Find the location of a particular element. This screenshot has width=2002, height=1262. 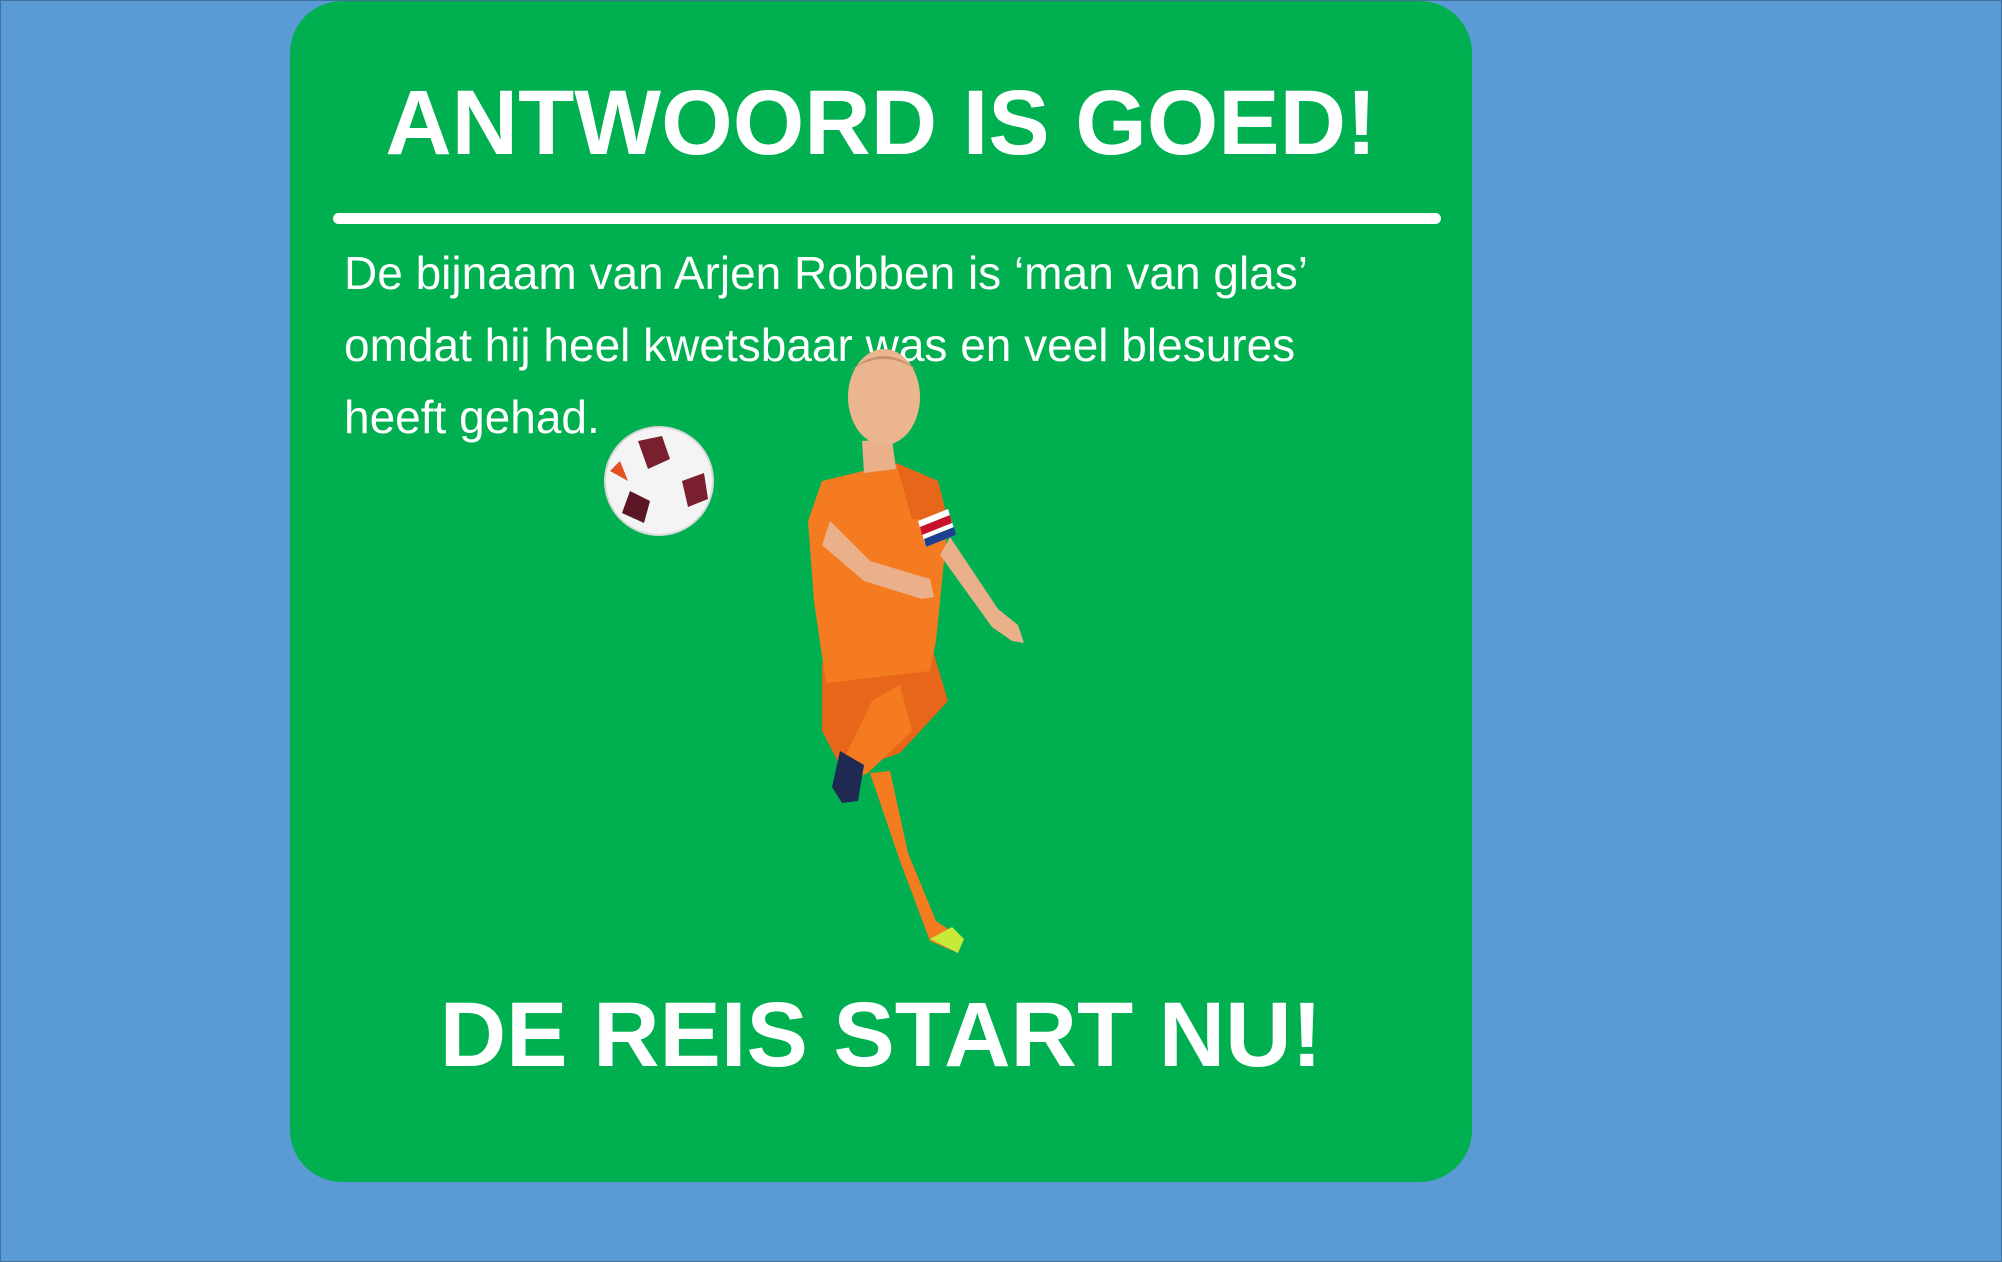

title-divider is located at coordinates (887, 218).